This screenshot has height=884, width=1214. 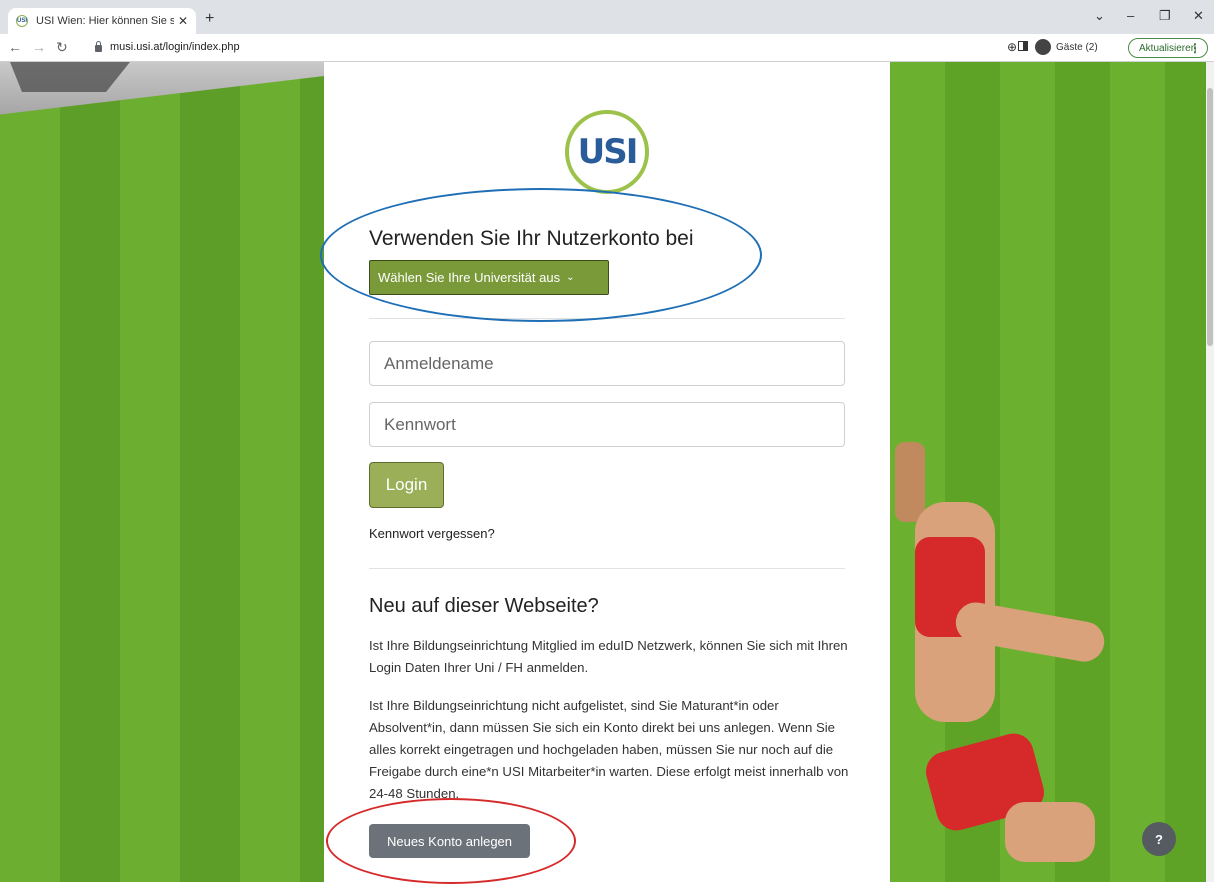 What do you see at coordinates (449, 841) in the screenshot?
I see `new-account-button: Neues Konto anlegen` at bounding box center [449, 841].